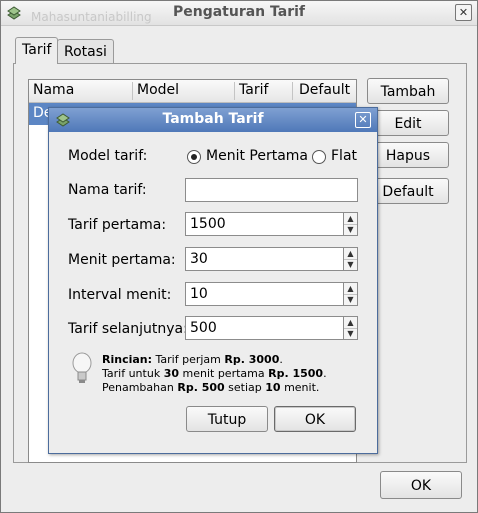 Image resolution: width=478 pixels, height=513 pixels. I want to click on column-header-default: Default, so click(324, 90).